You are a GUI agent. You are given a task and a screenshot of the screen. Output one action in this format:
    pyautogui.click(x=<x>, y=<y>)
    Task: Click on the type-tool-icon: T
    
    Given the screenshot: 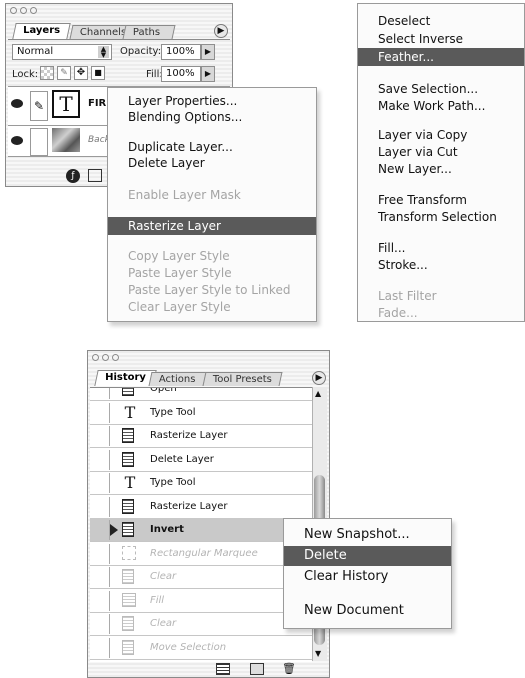 What is the action you would take?
    pyautogui.click(x=130, y=412)
    